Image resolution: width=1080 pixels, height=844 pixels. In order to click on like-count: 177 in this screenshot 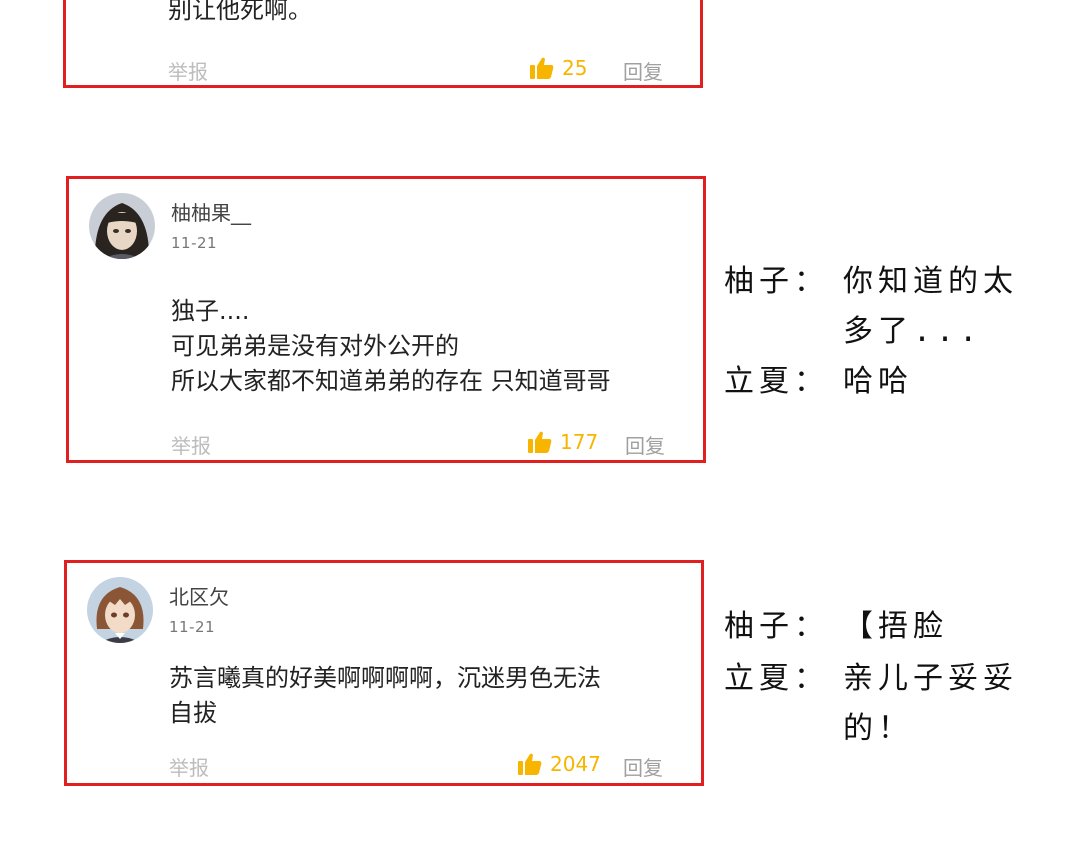, I will do `click(579, 442)`.